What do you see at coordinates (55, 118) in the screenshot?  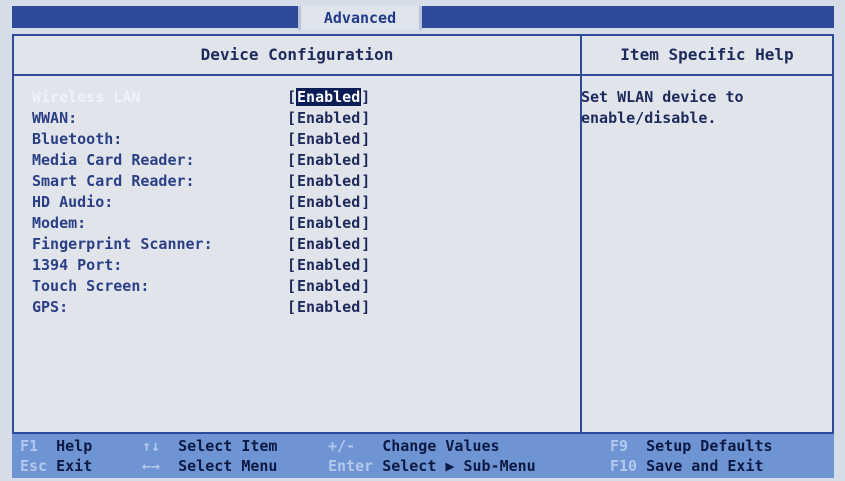 I see `setting-label: WWAN:` at bounding box center [55, 118].